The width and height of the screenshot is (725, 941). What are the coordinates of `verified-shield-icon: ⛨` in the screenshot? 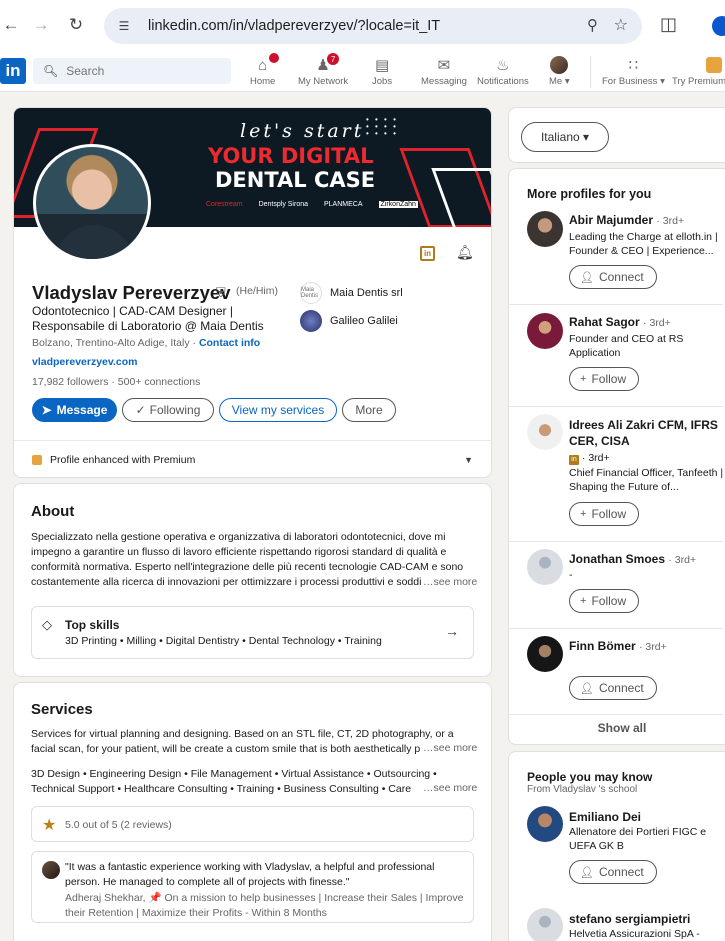 It's located at (221, 293).